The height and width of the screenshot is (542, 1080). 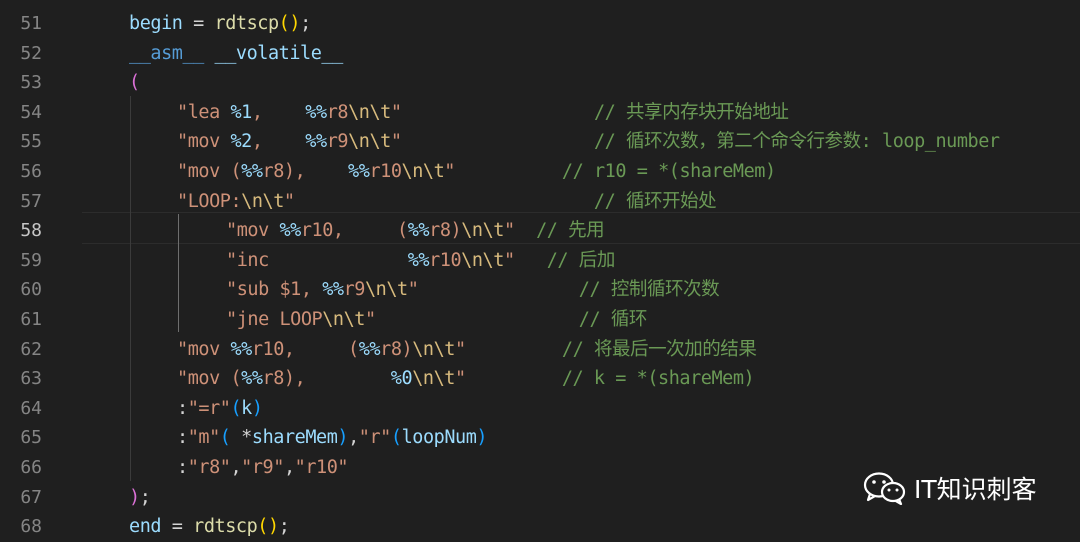 I want to click on line-number: 59, so click(x=31, y=260).